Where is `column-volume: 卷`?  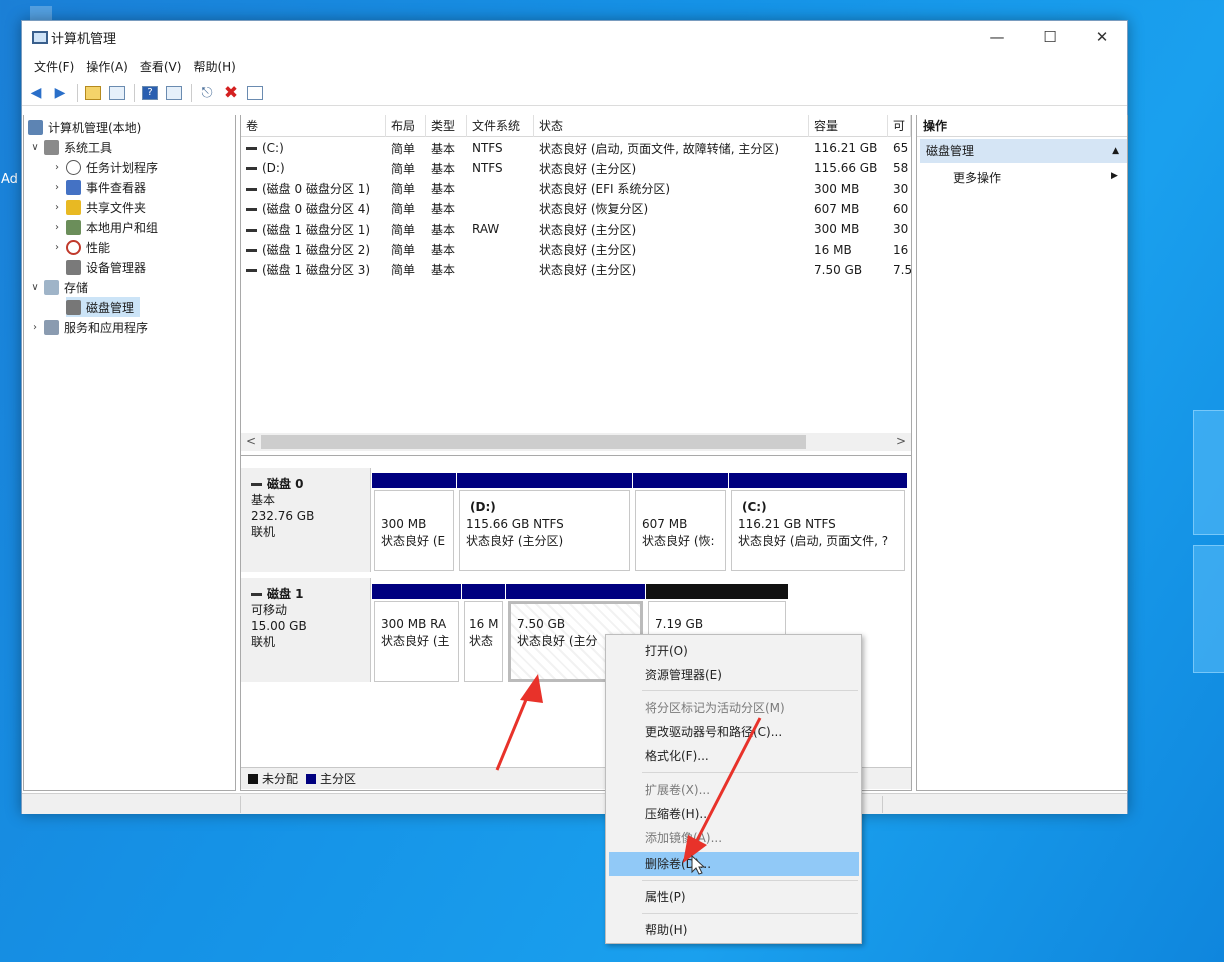 column-volume: 卷 is located at coordinates (313, 126).